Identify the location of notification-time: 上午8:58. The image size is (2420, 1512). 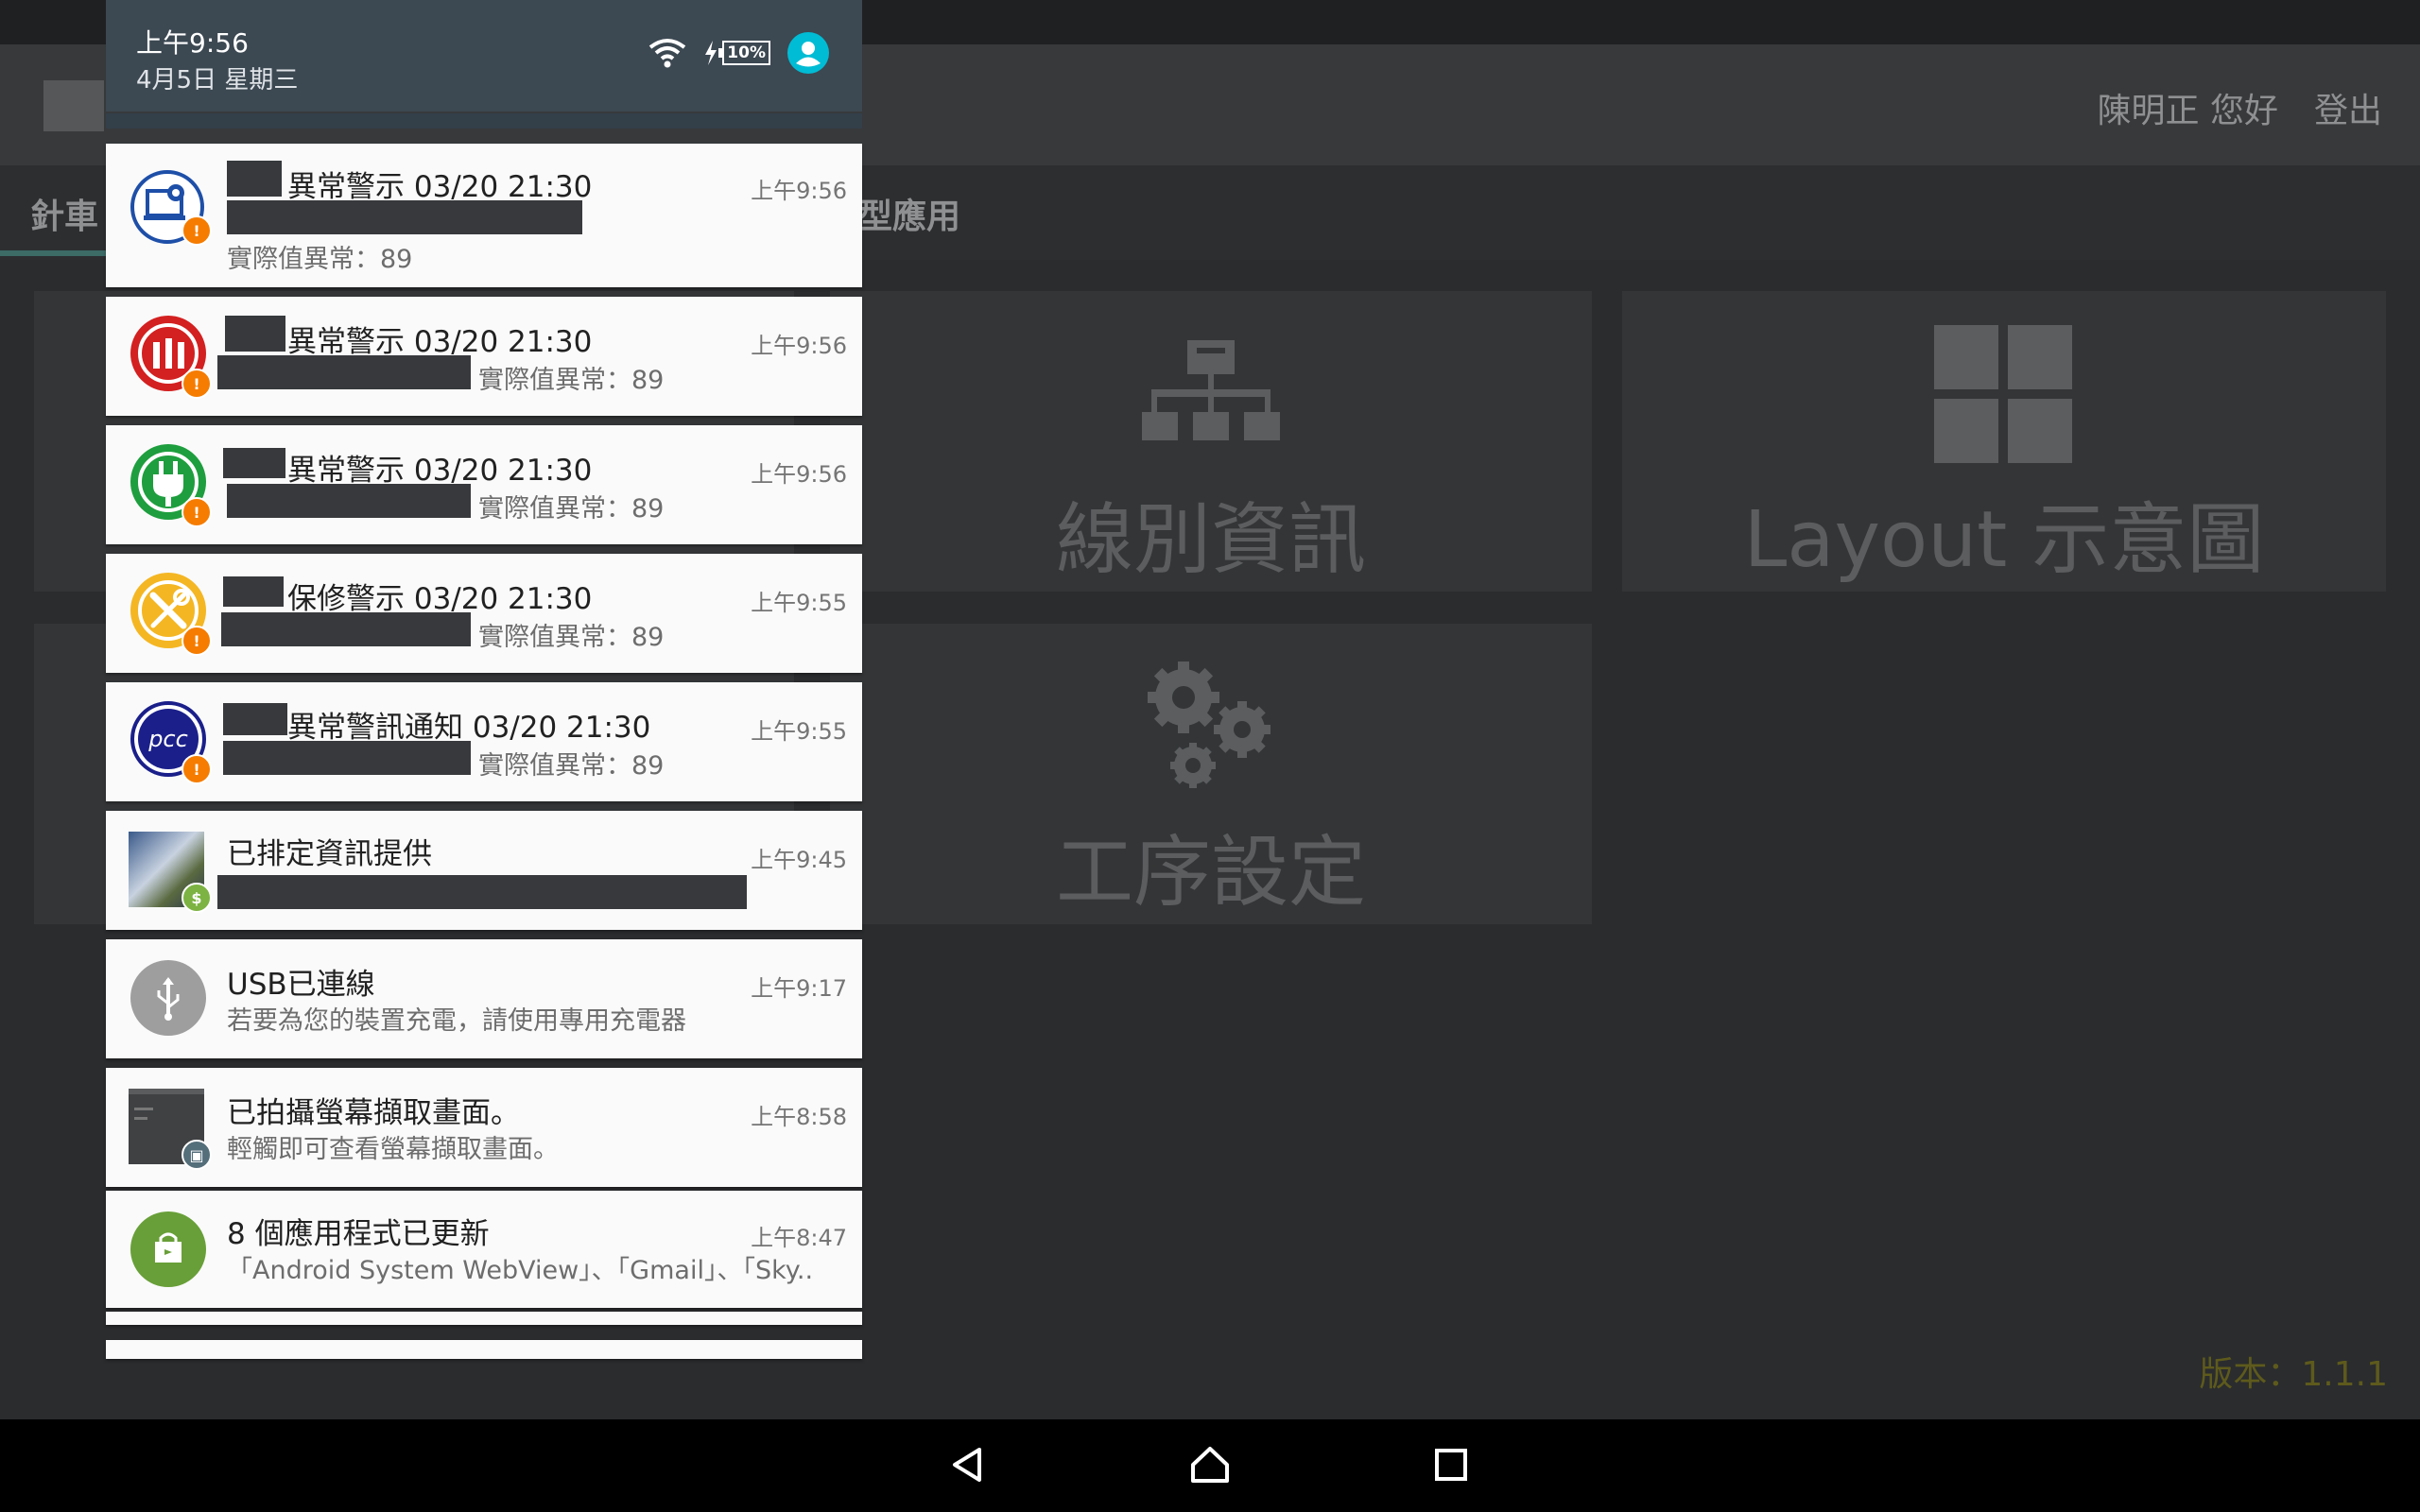
(799, 1117).